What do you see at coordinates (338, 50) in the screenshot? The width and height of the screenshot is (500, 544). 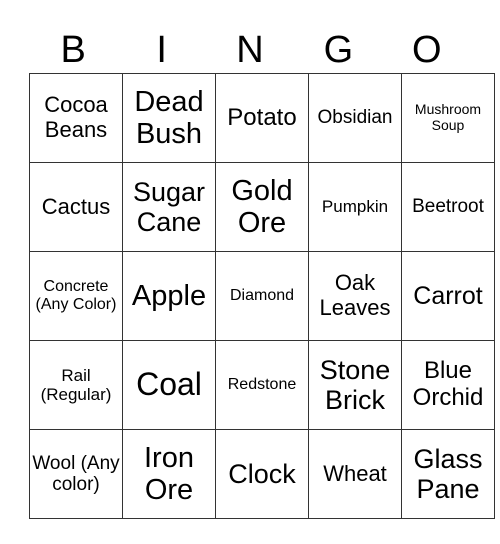 I see `header-letter-g: G` at bounding box center [338, 50].